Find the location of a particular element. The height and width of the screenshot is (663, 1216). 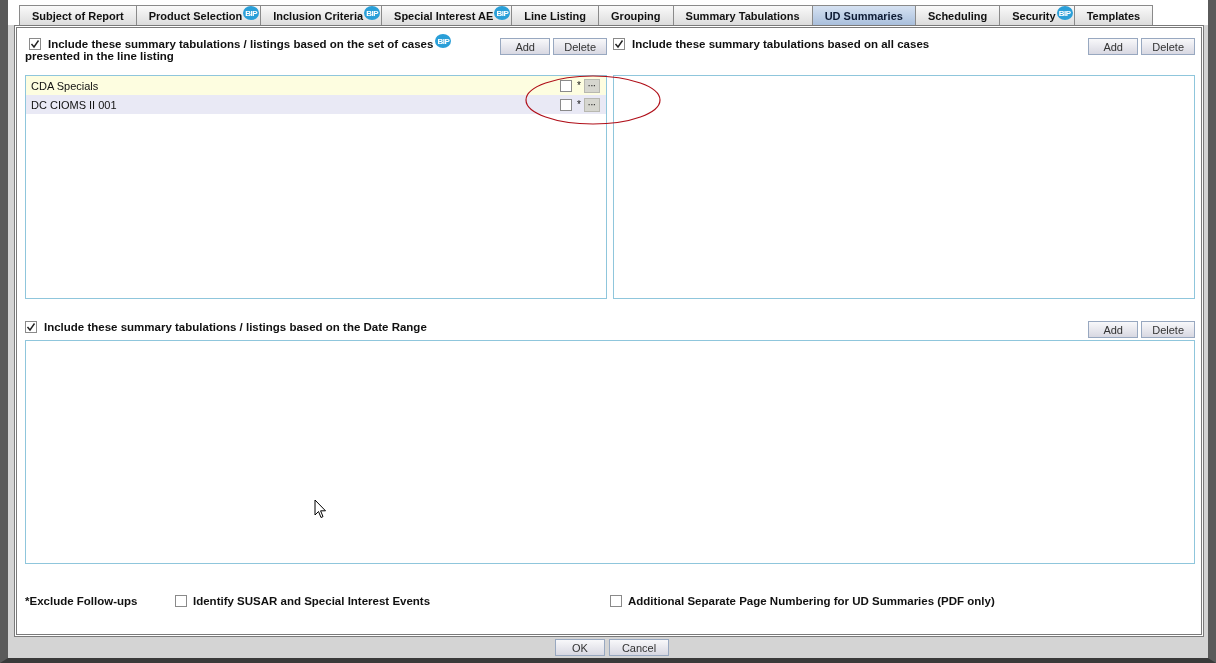

tab: Inclusion Criteria BIP is located at coordinates (321, 15).